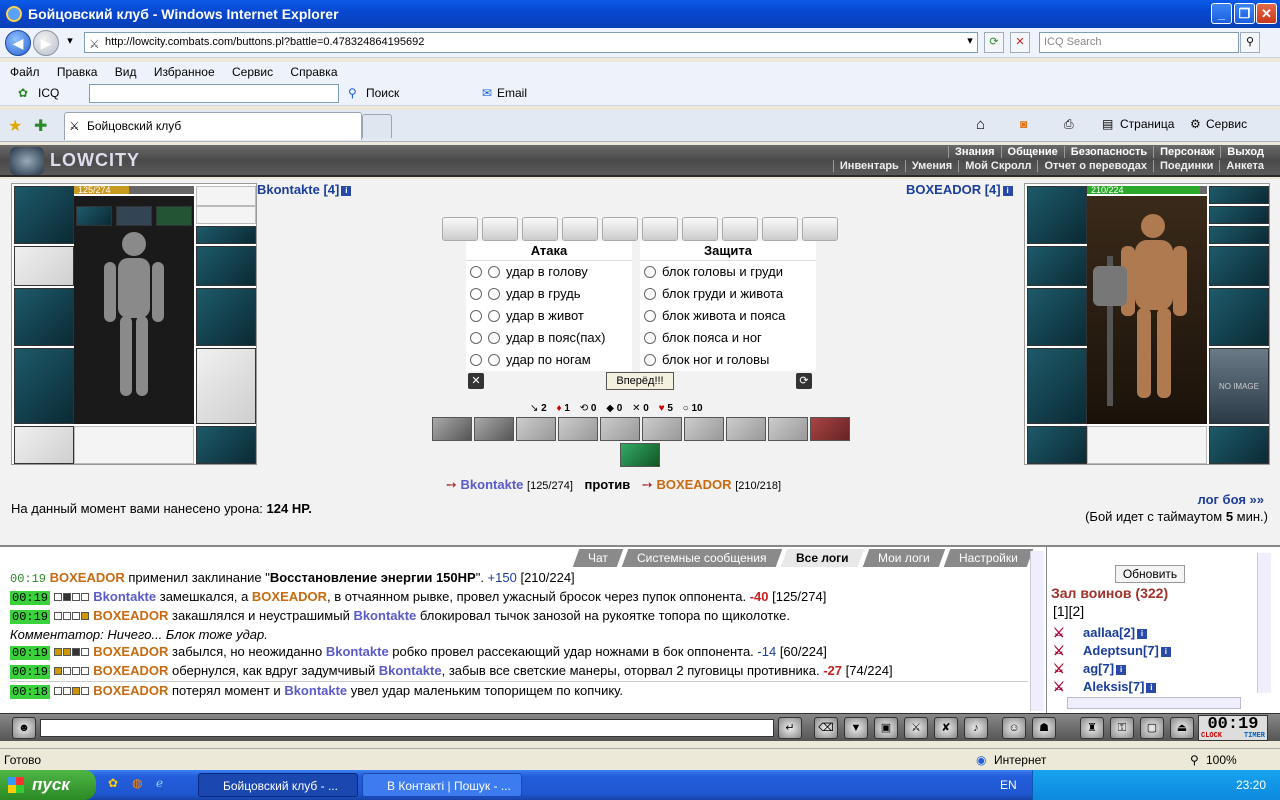  What do you see at coordinates (46, 43) in the screenshot?
I see `forward-button: ▶` at bounding box center [46, 43].